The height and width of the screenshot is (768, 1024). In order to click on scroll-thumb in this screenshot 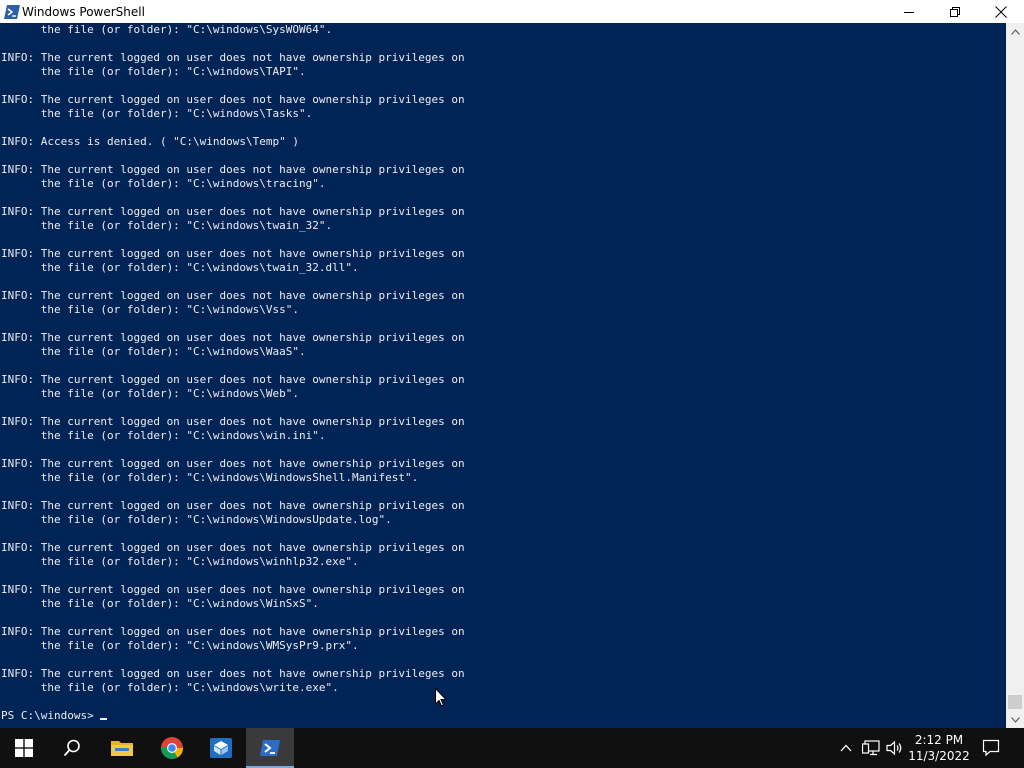, I will do `click(1015, 702)`.